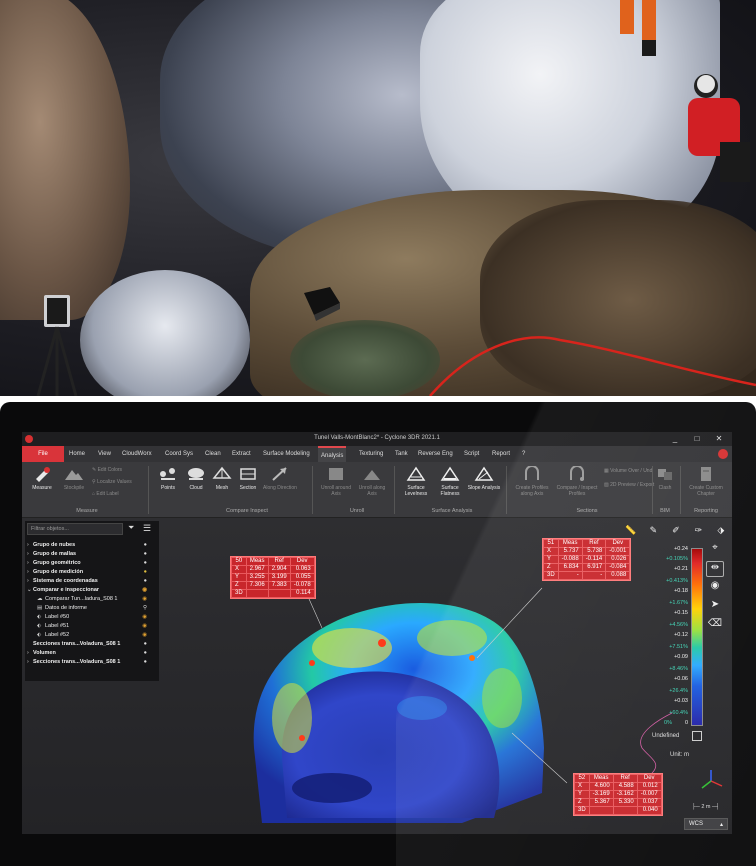 Image resolution: width=756 pixels, height=866 pixels. I want to click on tree-item: › Grupo de mallas ●, so click(92, 554).